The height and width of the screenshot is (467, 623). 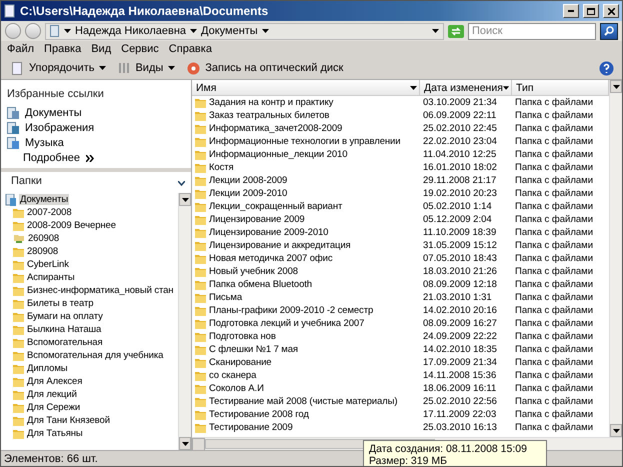 I want to click on table-cell-text: 31.05.2009 15:12, so click(x=460, y=245).